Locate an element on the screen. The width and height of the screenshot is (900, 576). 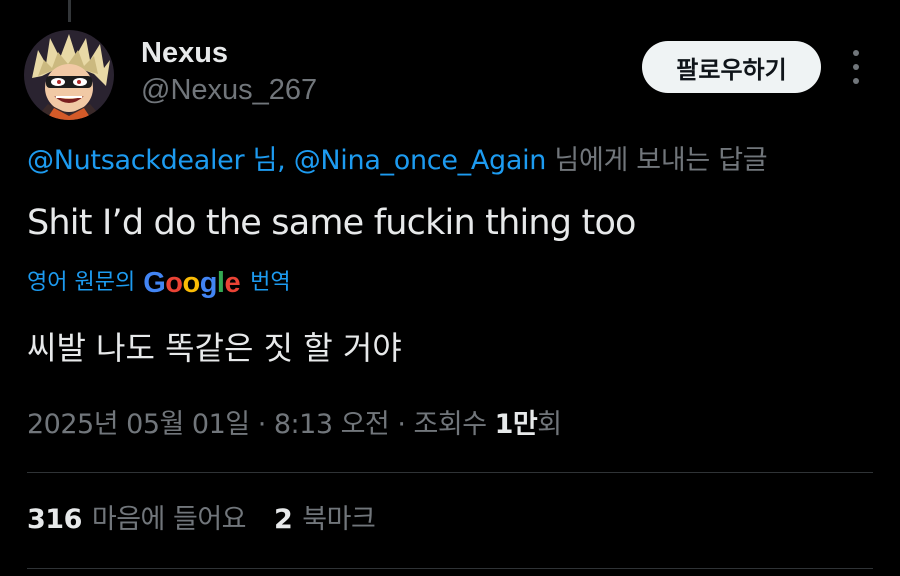
translation-suffix: 번역 is located at coordinates (270, 282).